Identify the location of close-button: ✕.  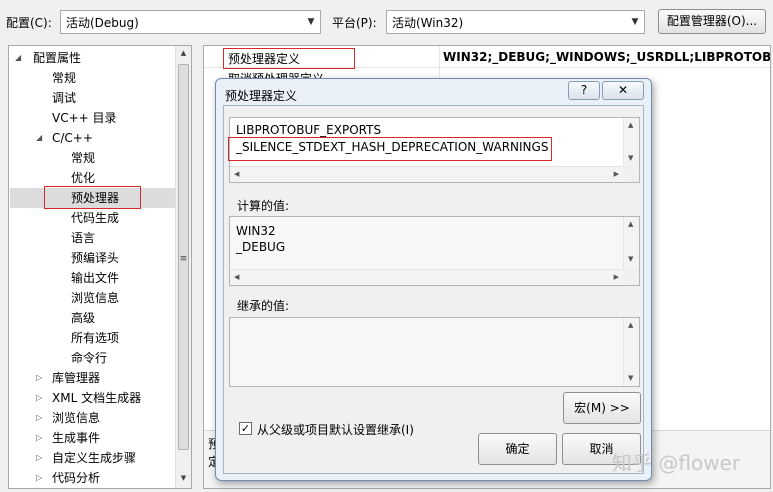
(623, 90).